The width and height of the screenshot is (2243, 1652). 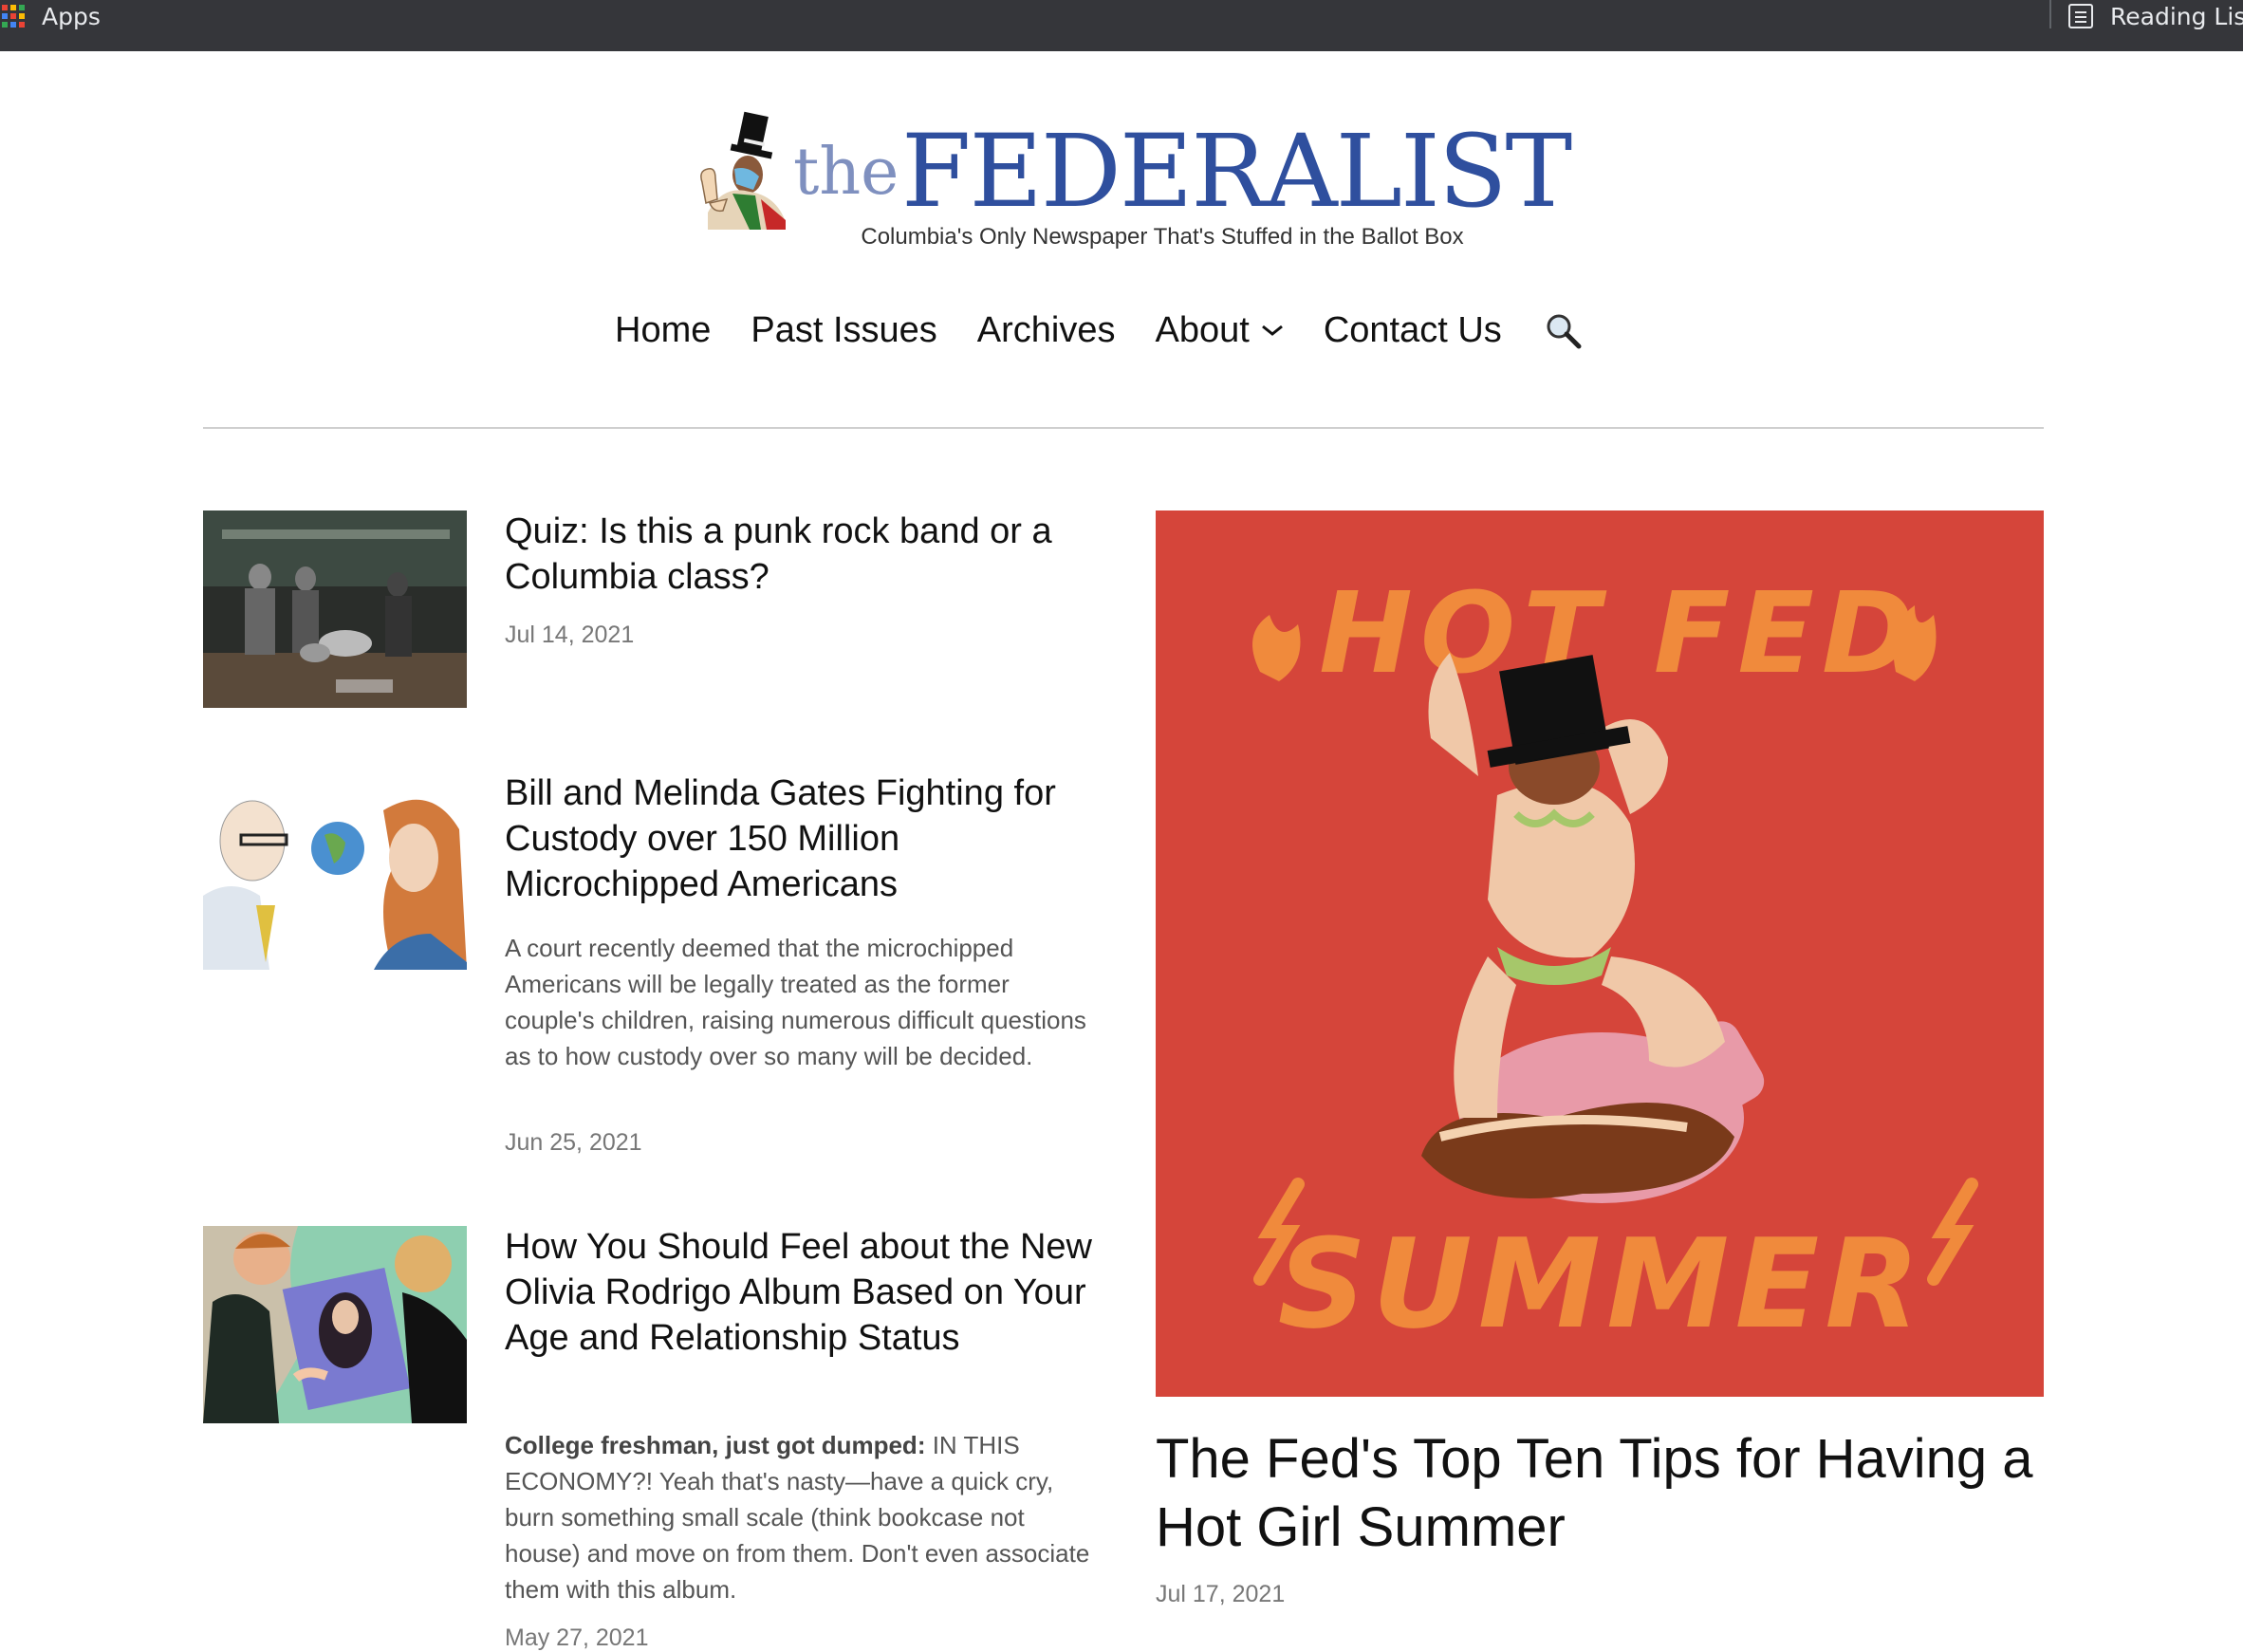 I want to click on reading-list-label: Reading List, so click(x=2176, y=16).